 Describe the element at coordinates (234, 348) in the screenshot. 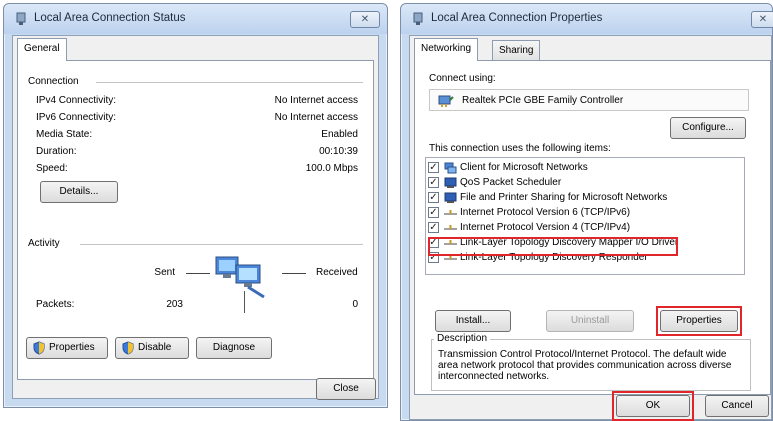

I see `diagnose-button: Diagnose` at that location.